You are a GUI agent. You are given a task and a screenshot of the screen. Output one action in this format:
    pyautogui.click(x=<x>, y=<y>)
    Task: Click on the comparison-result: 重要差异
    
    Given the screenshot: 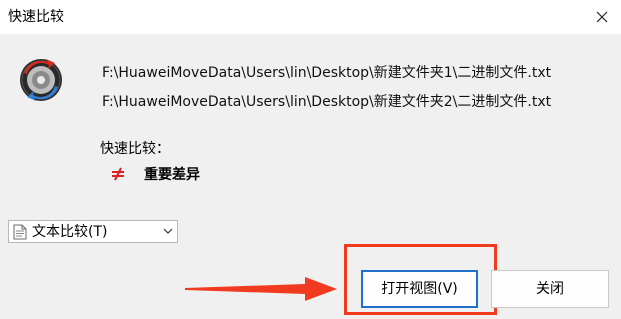 What is the action you would take?
    pyautogui.click(x=172, y=175)
    